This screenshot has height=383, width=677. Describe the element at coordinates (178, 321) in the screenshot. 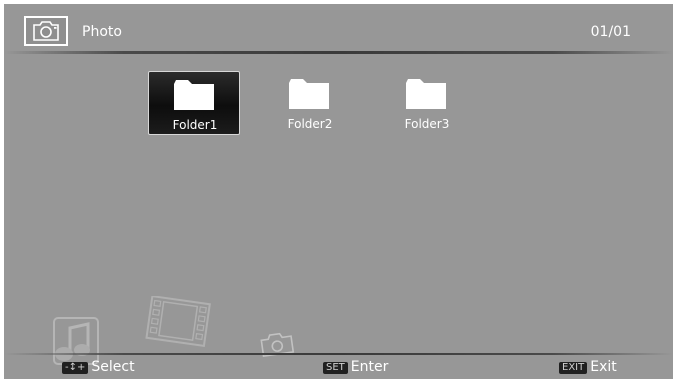

I see `film-icon` at that location.